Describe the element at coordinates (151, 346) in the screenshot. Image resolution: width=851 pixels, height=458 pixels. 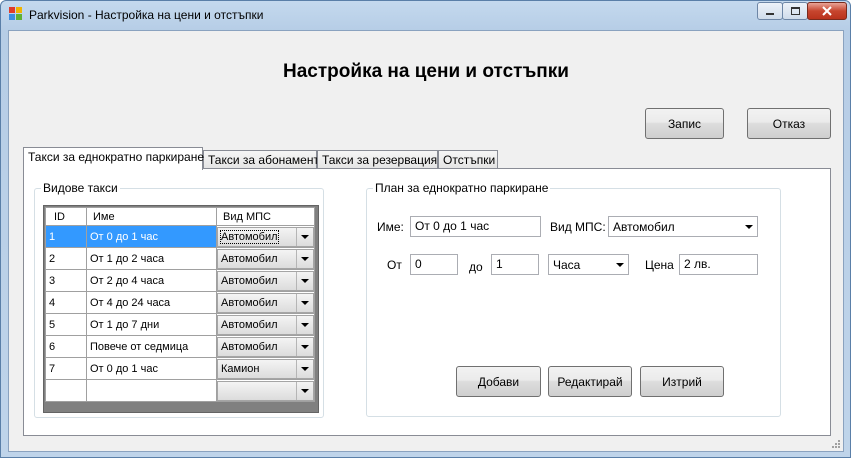
I see `row-name-cell: Повече от седмица` at that location.